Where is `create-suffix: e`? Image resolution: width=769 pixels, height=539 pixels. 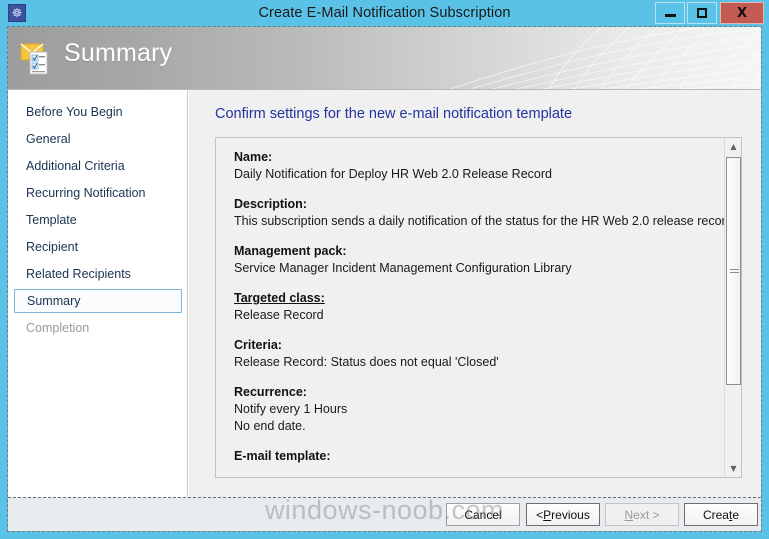
create-suffix: e is located at coordinates (736, 514).